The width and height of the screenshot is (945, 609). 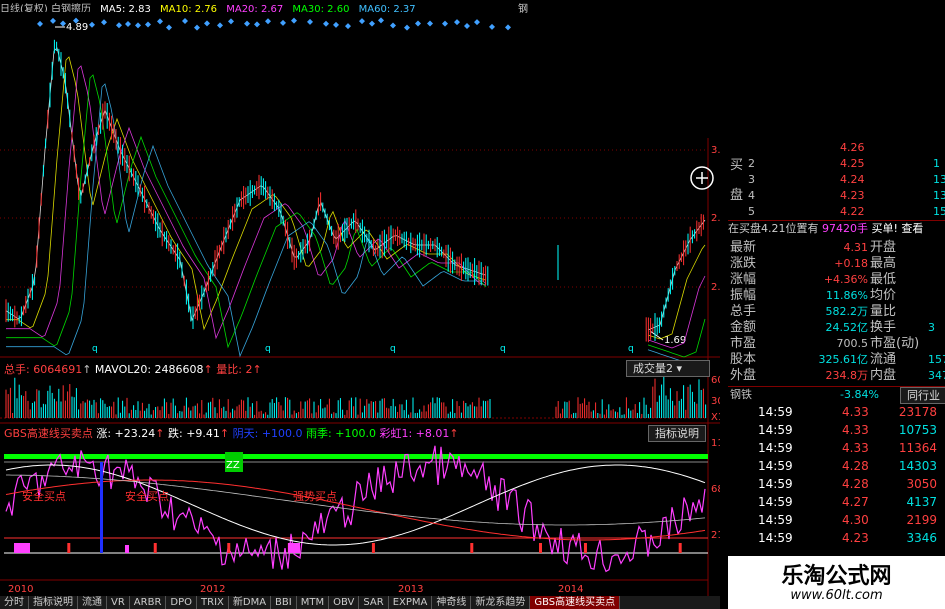 I want to click on bid-row: 3 4.24 13, so click(x=836, y=180).